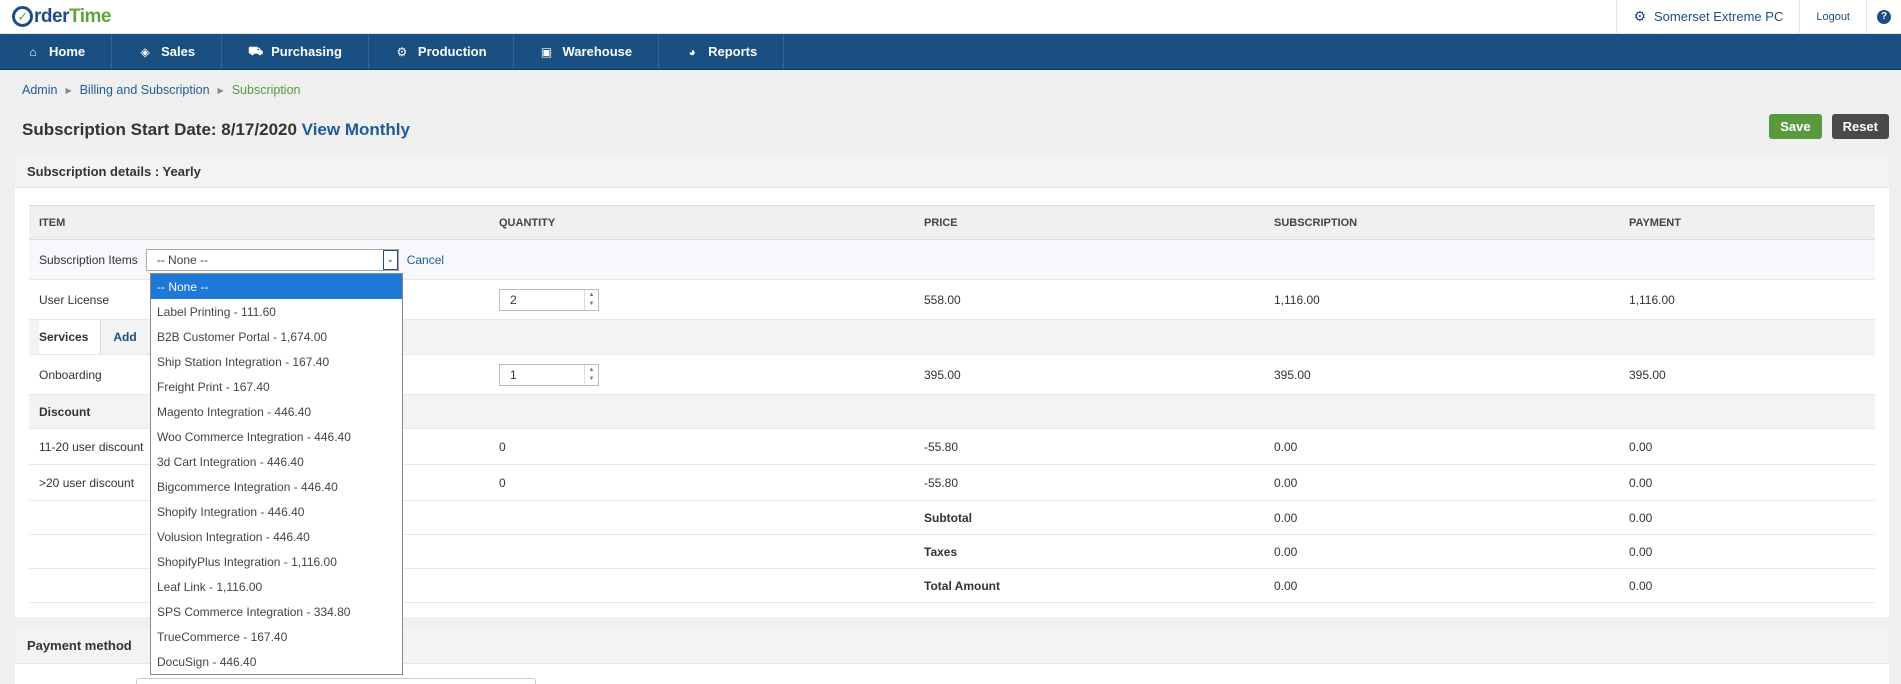 The image size is (1901, 684). What do you see at coordinates (952, 171) in the screenshot?
I see `panel-header: Subscription details : Yearly` at bounding box center [952, 171].